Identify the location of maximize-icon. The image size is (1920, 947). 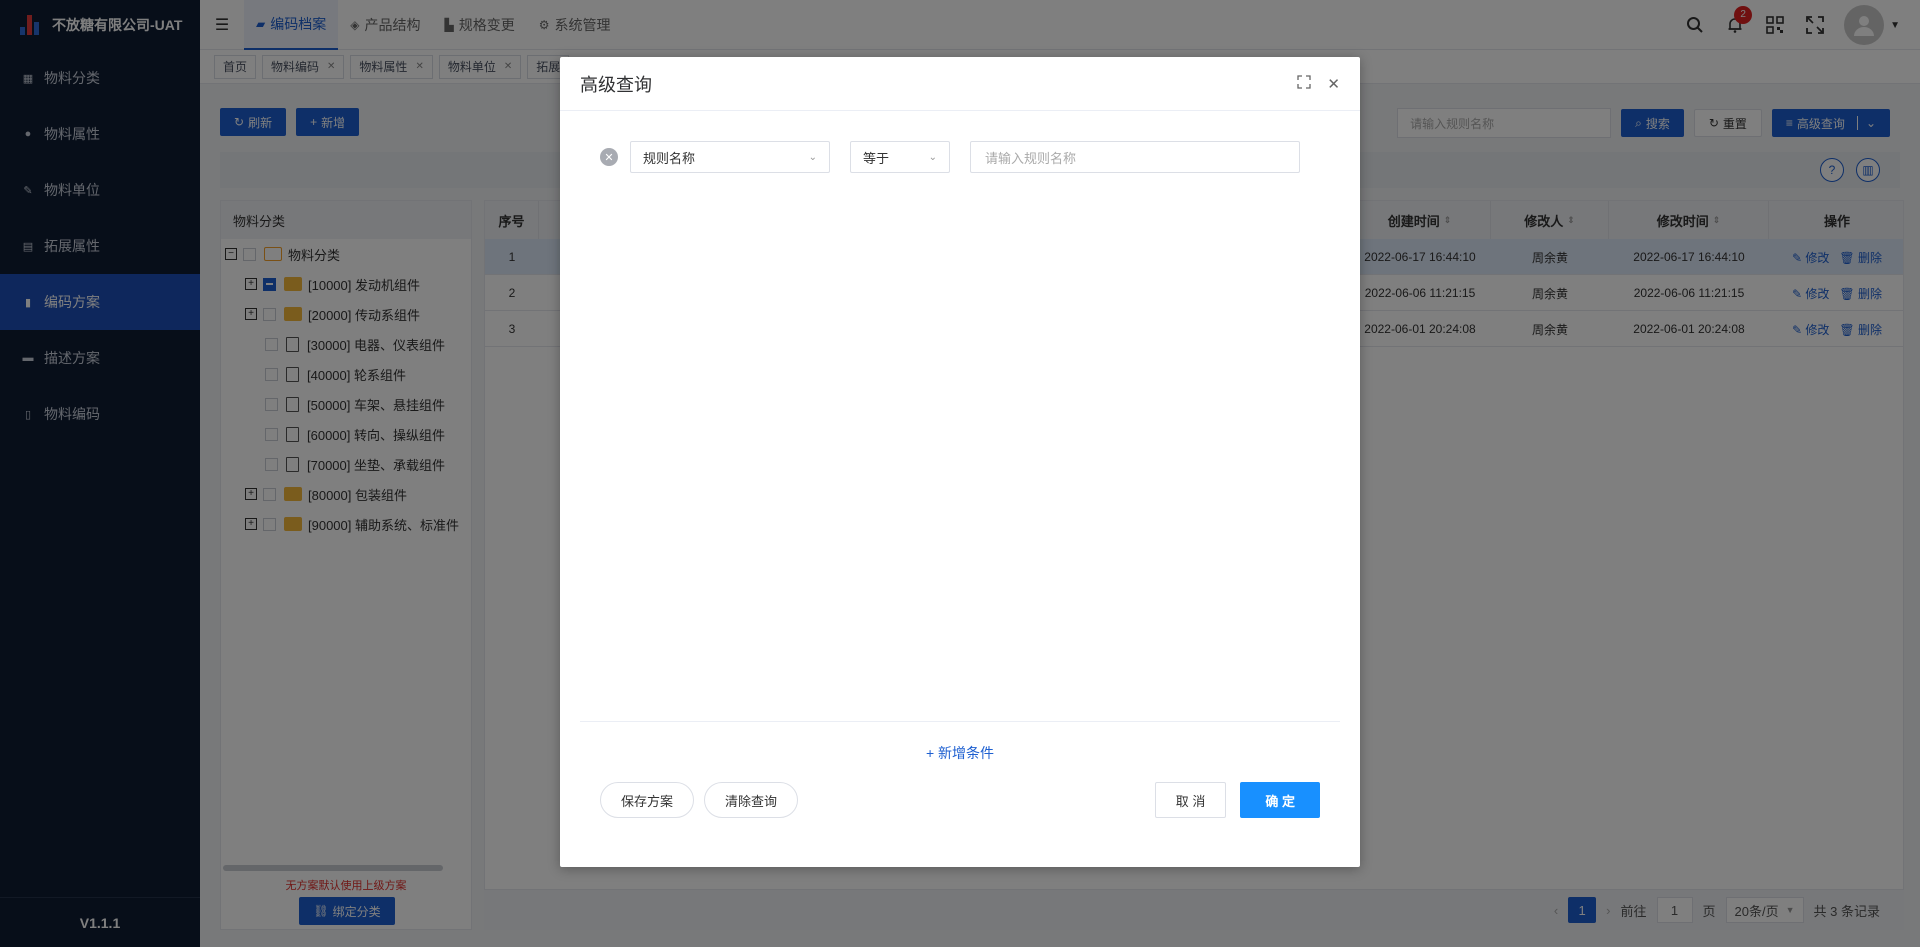
(1304, 84).